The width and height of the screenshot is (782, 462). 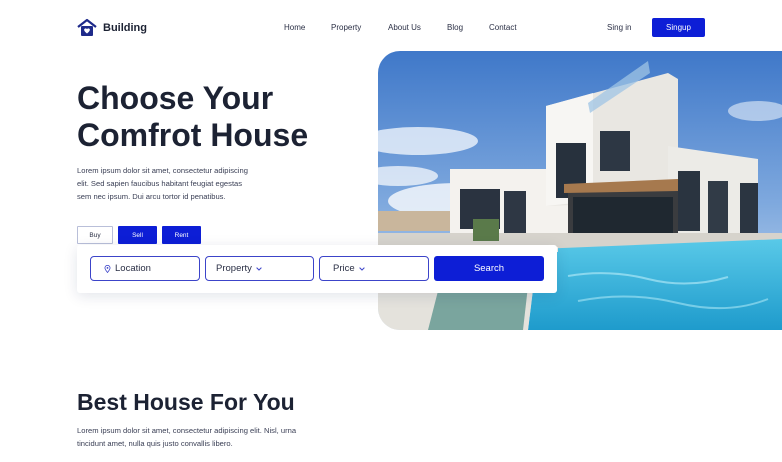 What do you see at coordinates (317, 269) in the screenshot?
I see `search-card: Location Property Price Search` at bounding box center [317, 269].